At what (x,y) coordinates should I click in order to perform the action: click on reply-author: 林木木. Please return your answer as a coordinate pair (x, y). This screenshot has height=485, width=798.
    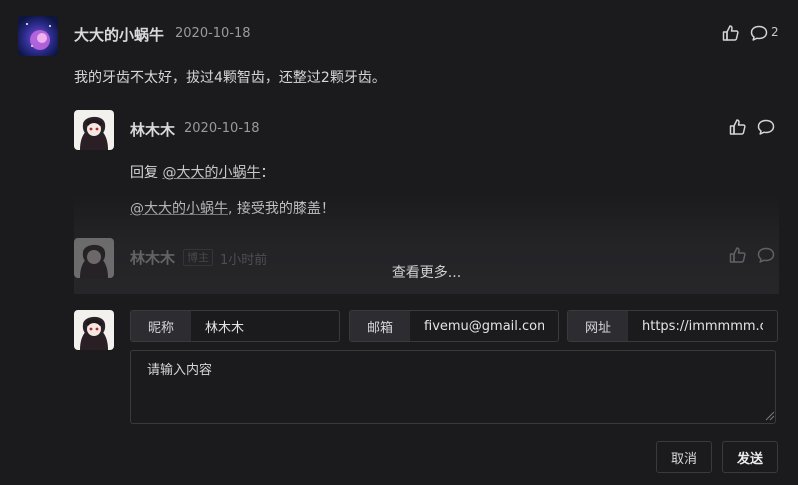
    Looking at the image, I should click on (152, 129).